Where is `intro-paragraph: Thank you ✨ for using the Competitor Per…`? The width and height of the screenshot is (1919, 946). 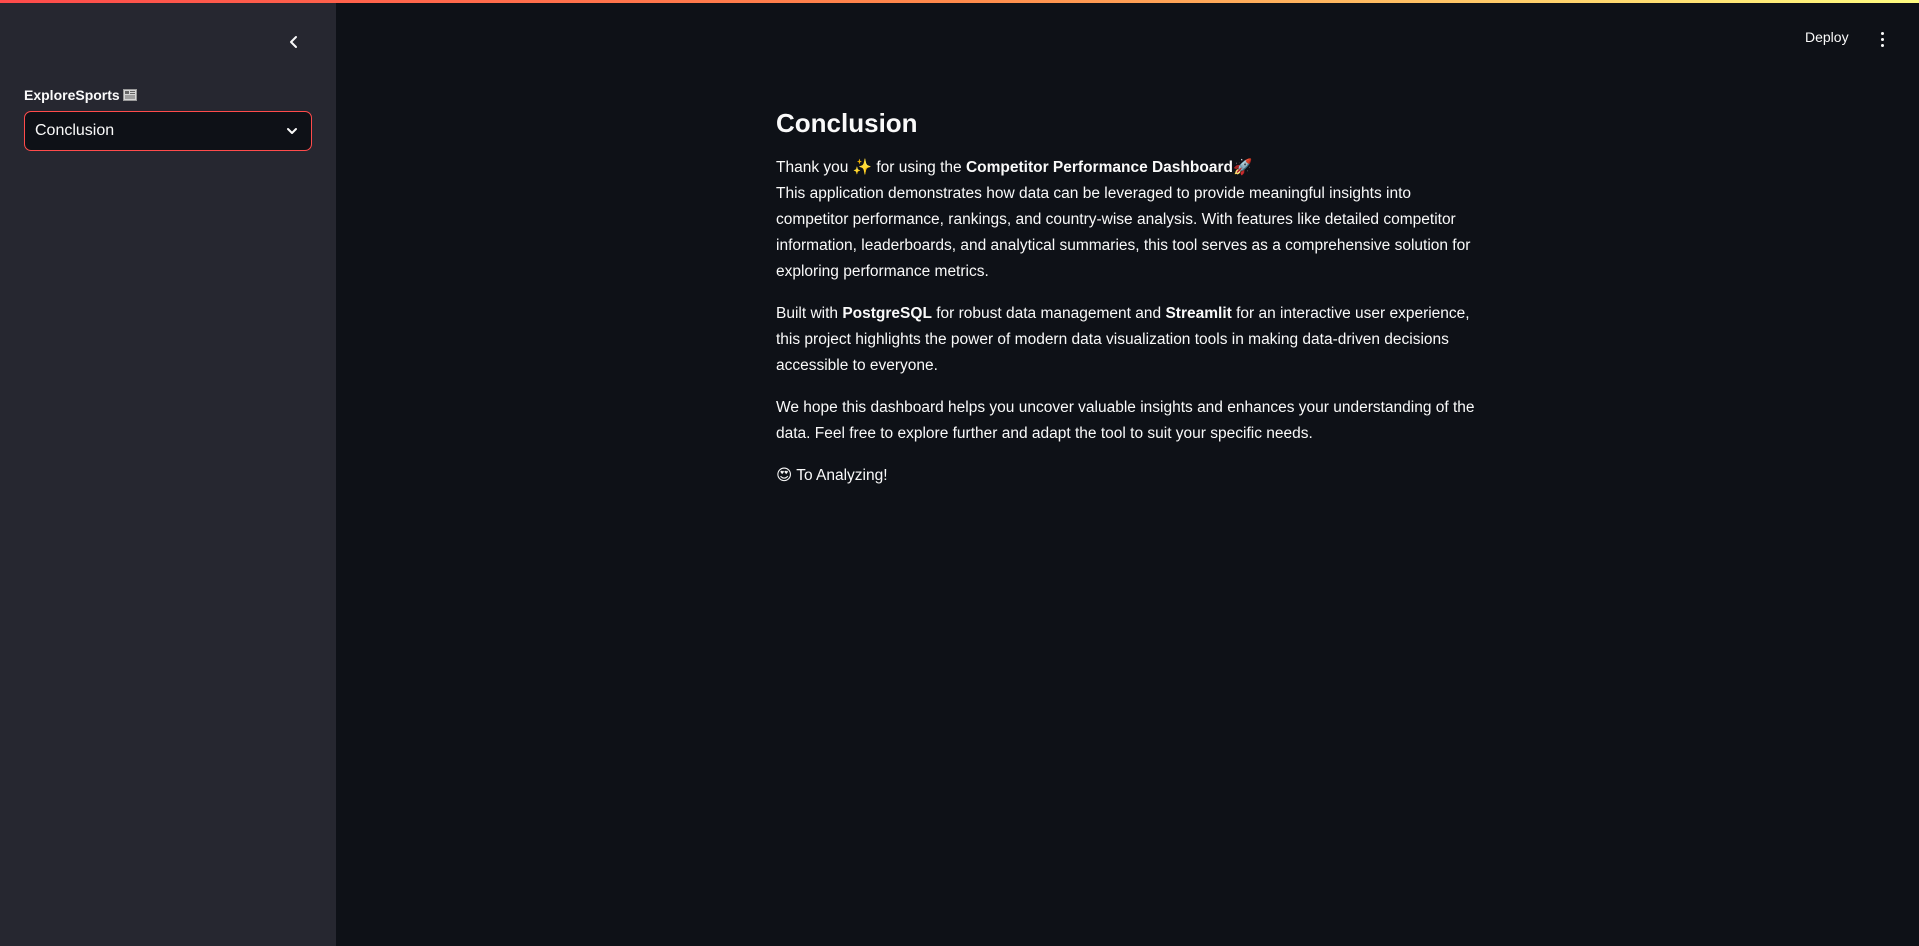 intro-paragraph: Thank you ✨ for using the Competitor Per… is located at coordinates (1131, 220).